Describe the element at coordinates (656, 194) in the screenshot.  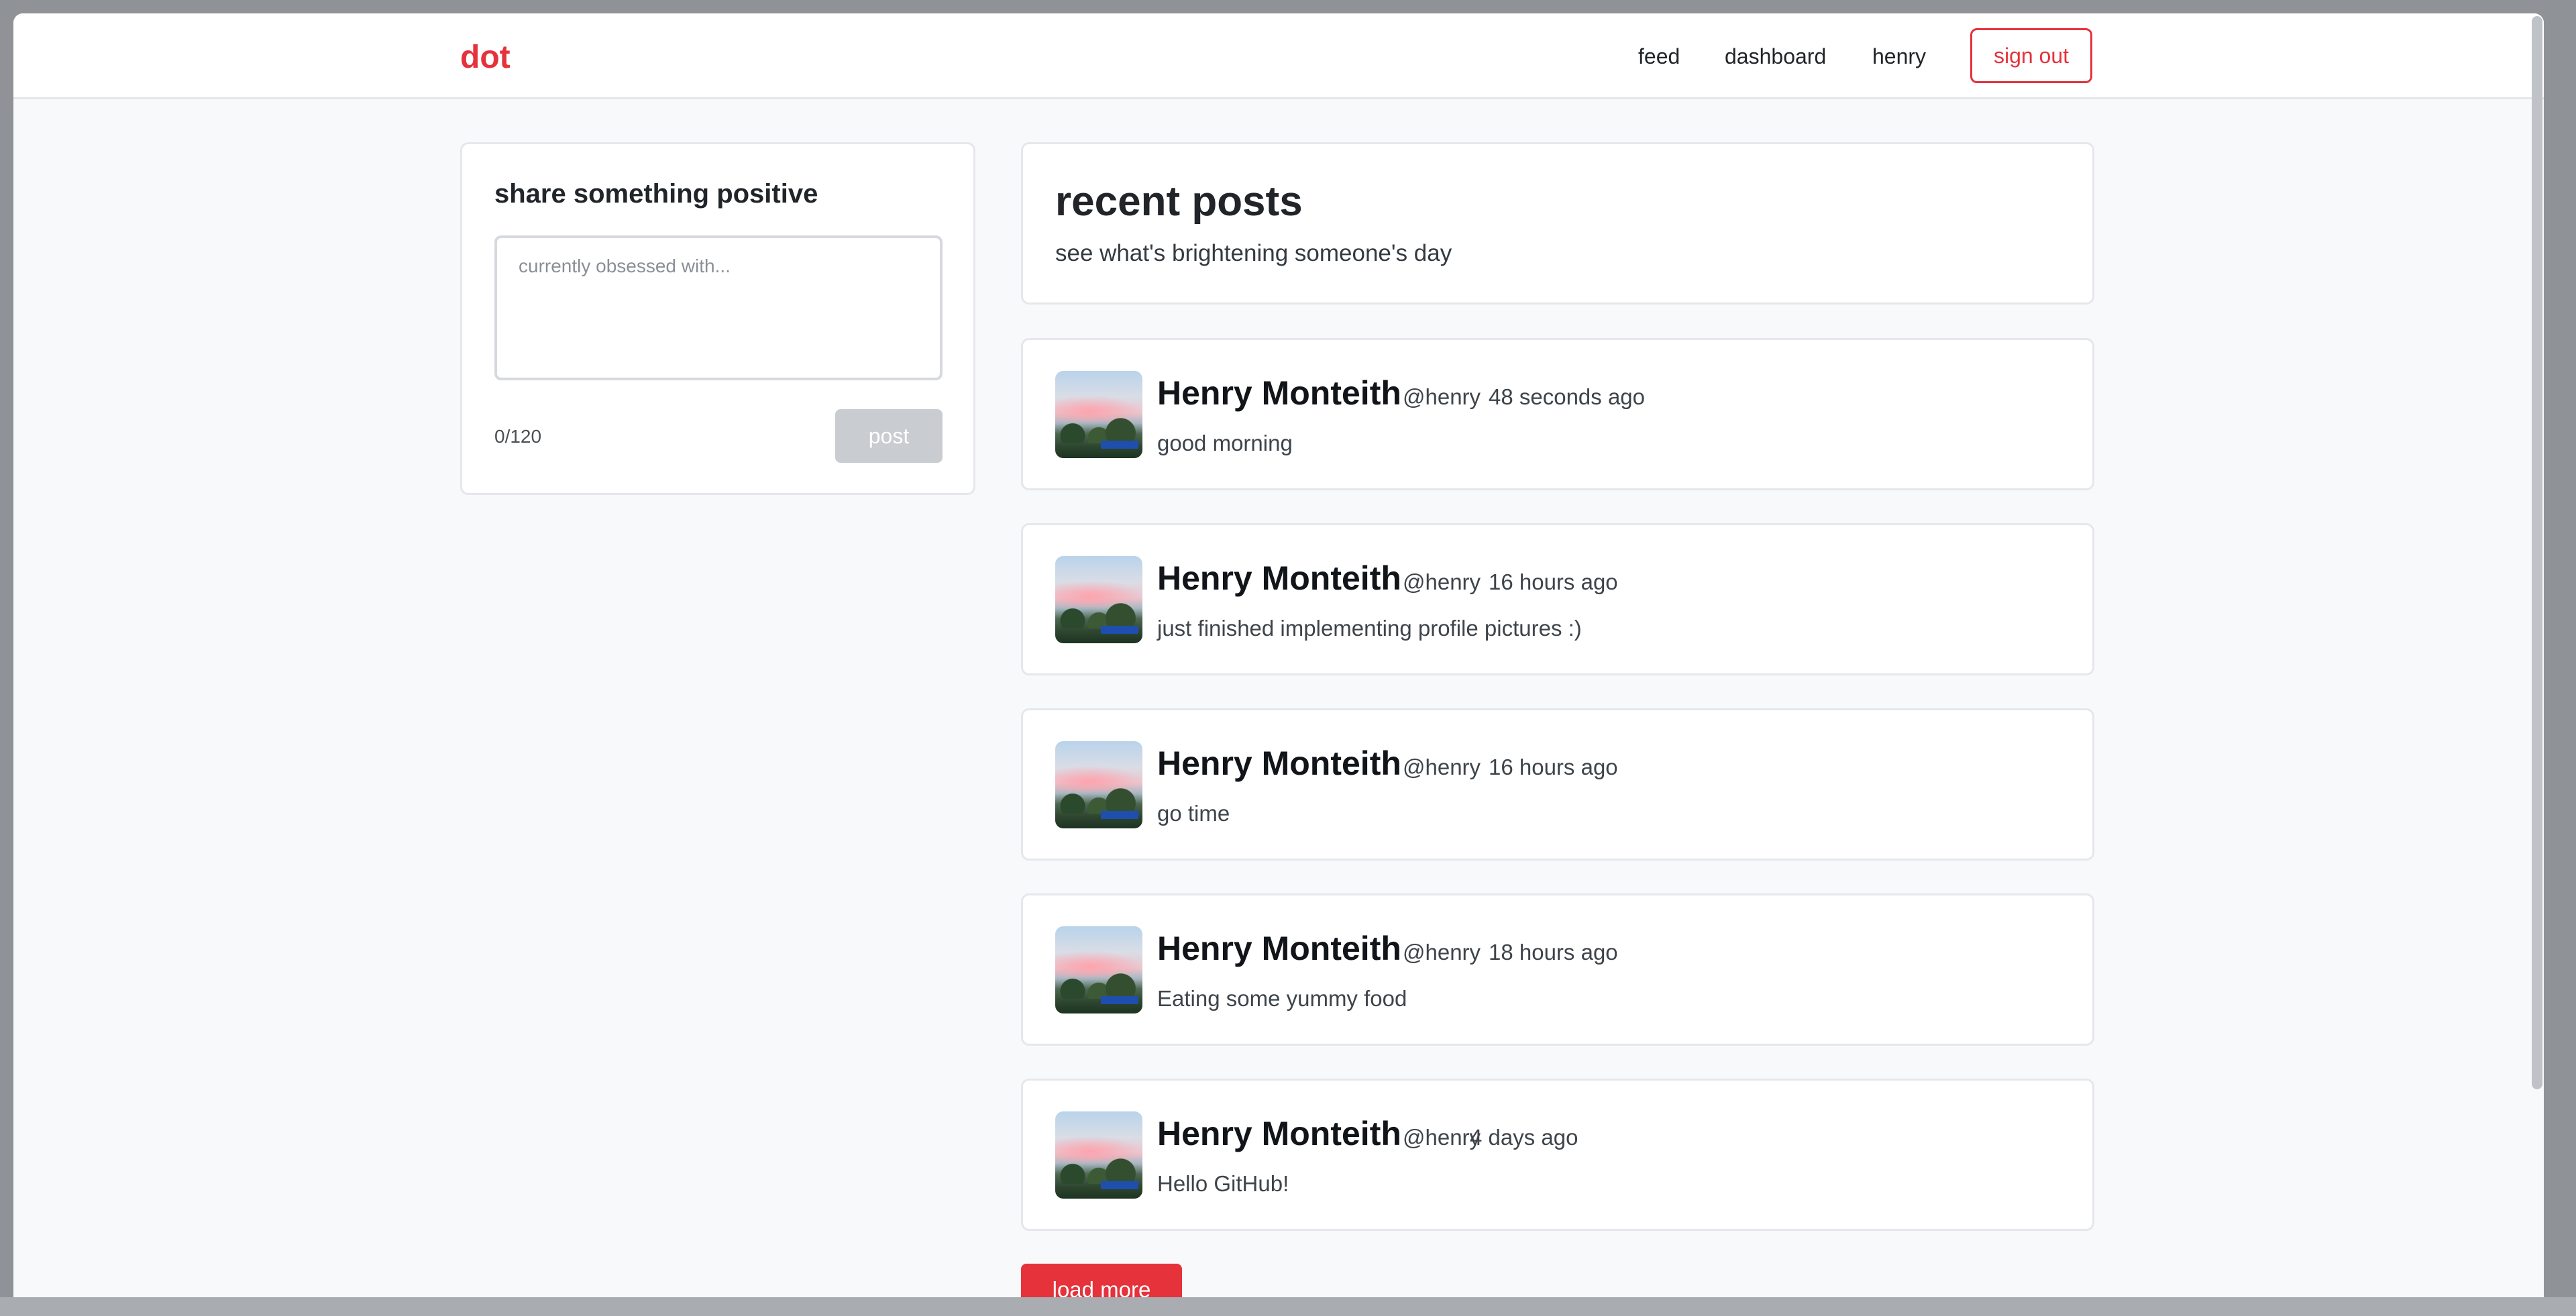
I see `compose-title: share something positive` at that location.